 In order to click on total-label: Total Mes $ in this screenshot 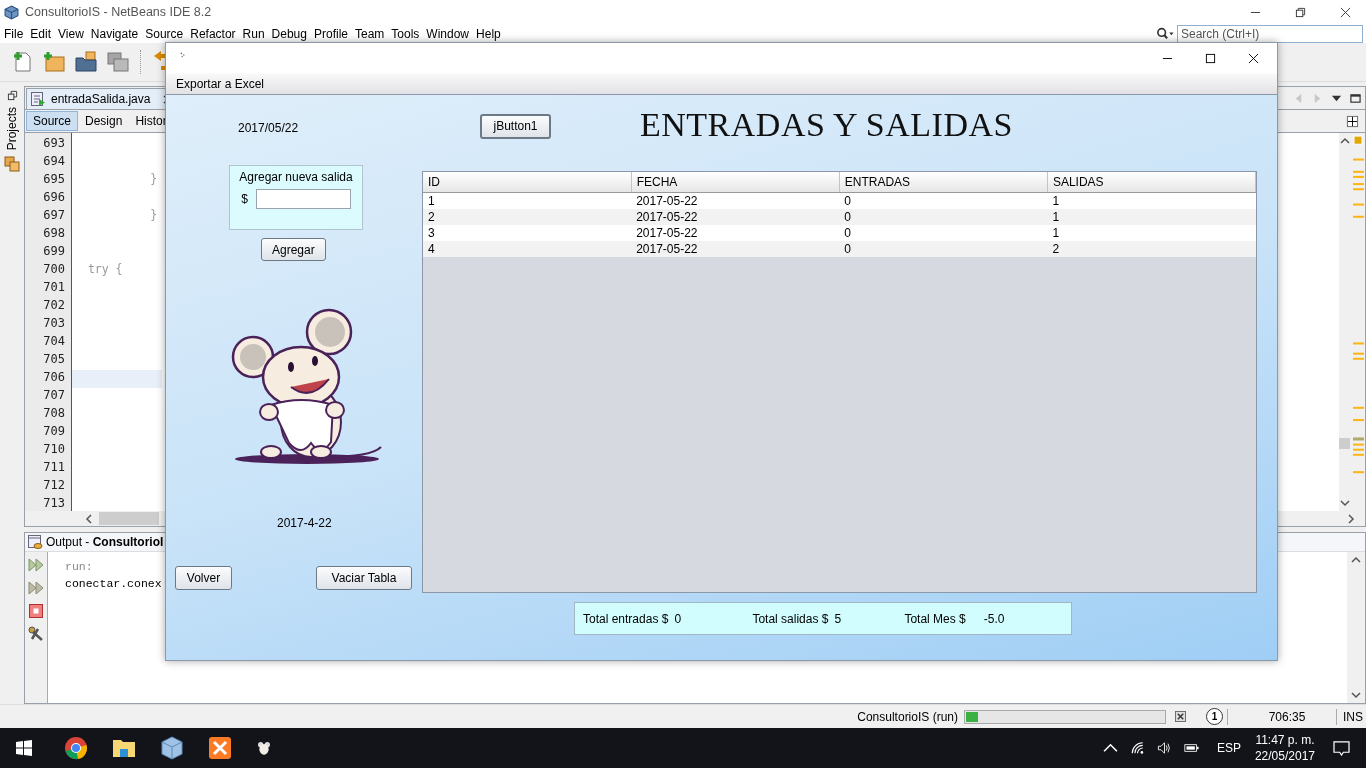, I will do `click(935, 618)`.